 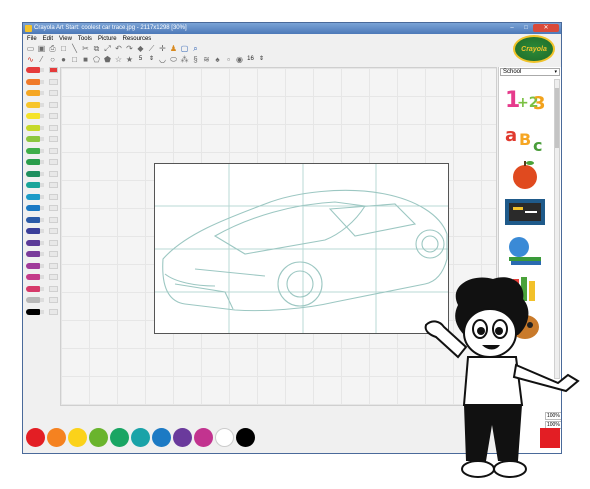 I want to click on print-icon: ⎙, so click(x=52, y=48).